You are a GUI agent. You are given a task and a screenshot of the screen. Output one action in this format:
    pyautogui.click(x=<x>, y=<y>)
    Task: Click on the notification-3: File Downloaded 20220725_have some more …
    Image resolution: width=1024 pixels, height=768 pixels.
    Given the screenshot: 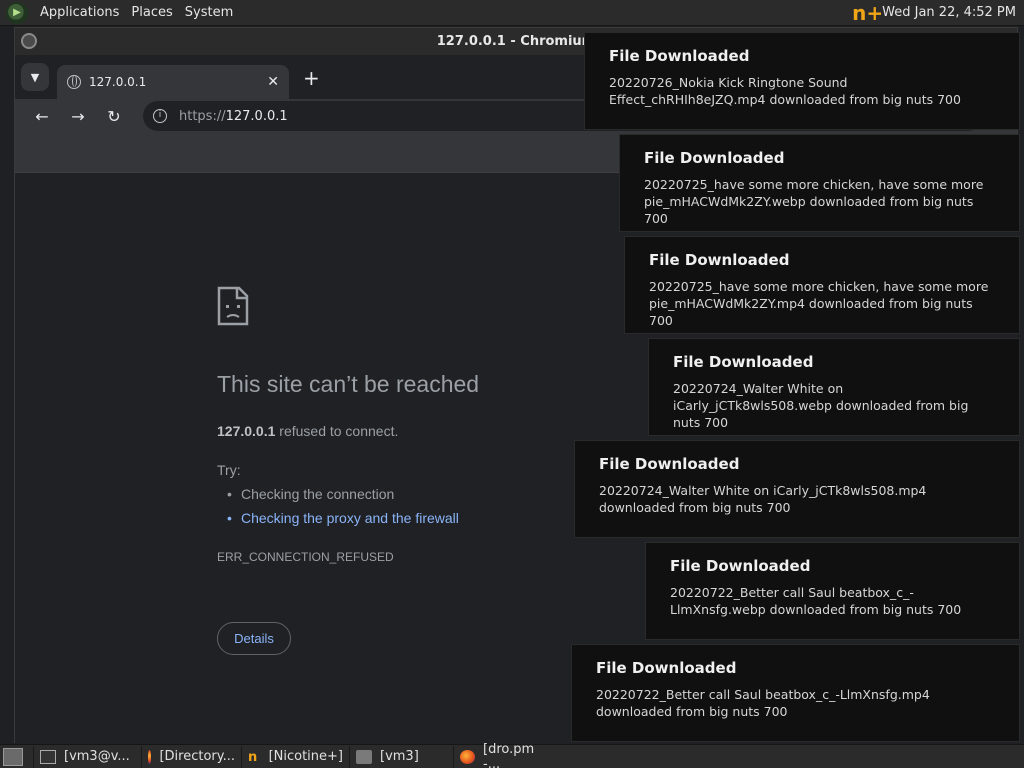 What is the action you would take?
    pyautogui.click(x=822, y=285)
    